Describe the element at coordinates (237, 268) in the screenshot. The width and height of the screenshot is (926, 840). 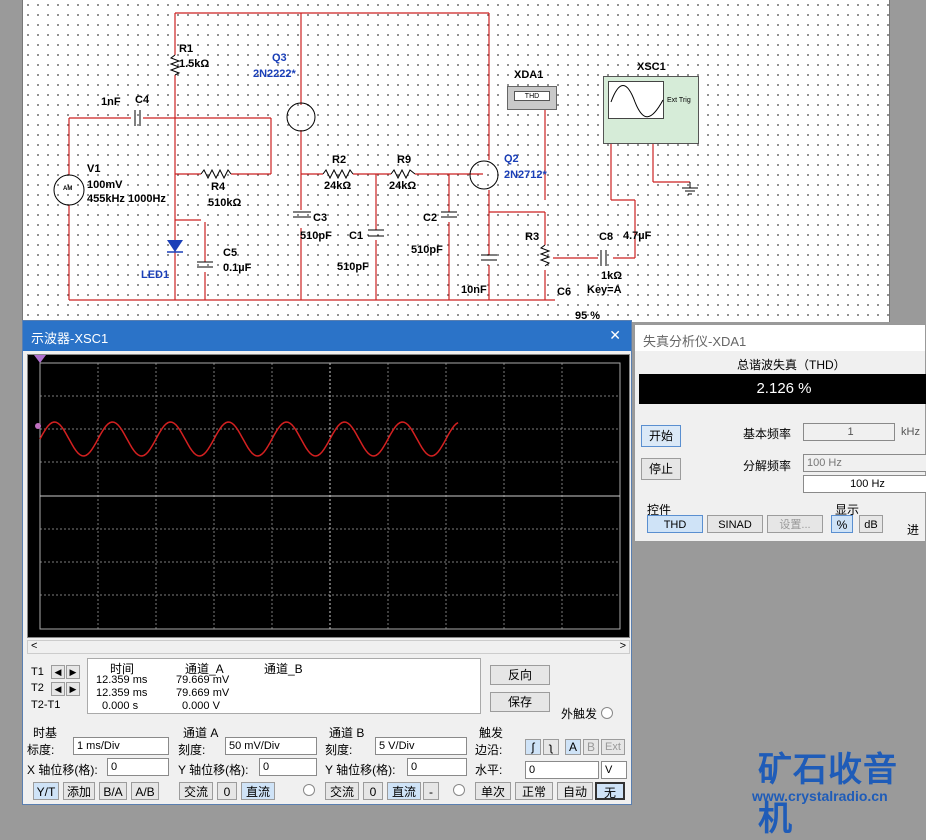
I see `c5-value: 0.1µF` at that location.